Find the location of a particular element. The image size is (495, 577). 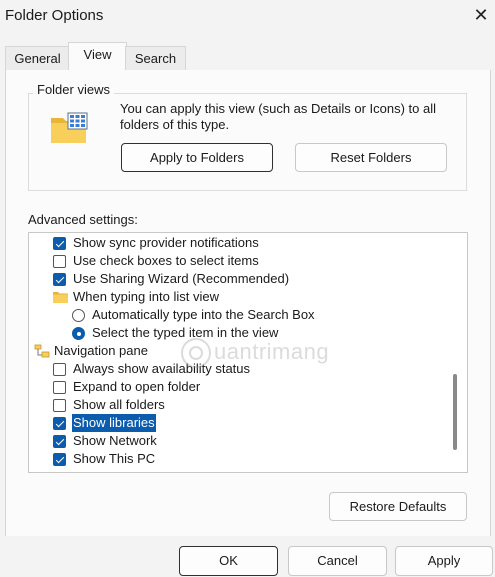

list-item: Automatically type into the Search Box is located at coordinates (239, 315).